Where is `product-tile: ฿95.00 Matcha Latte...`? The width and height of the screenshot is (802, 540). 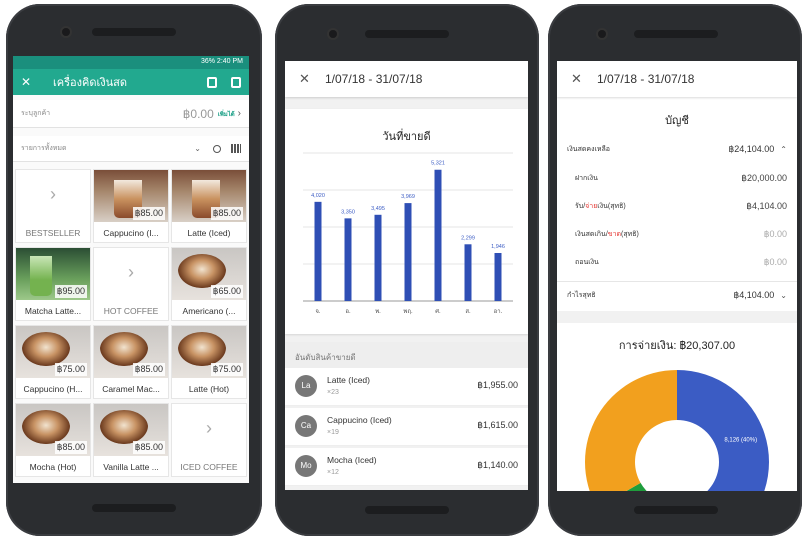 product-tile: ฿95.00 Matcha Latte... is located at coordinates (53, 284).